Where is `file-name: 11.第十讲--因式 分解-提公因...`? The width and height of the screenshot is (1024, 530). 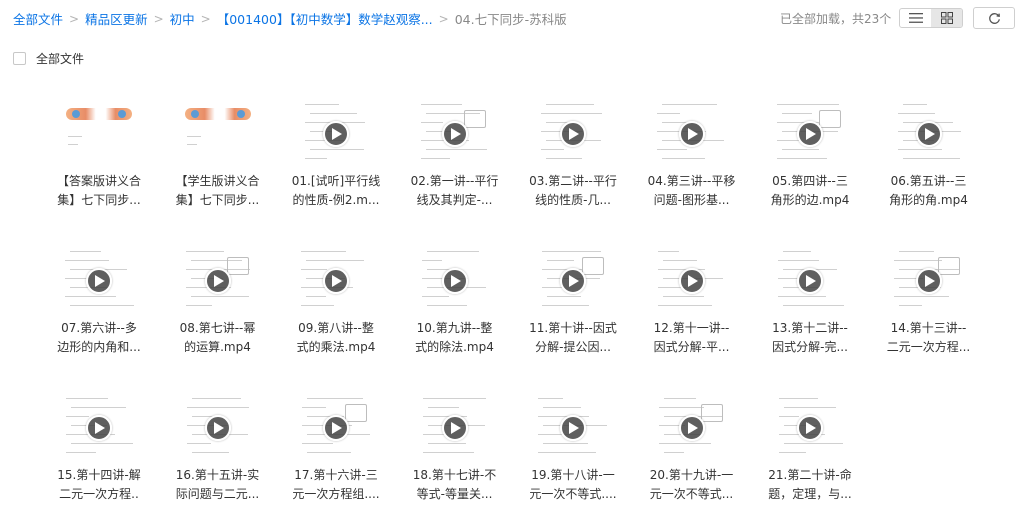 file-name: 11.第十讲--因式 分解-提公因... is located at coordinates (573, 338).